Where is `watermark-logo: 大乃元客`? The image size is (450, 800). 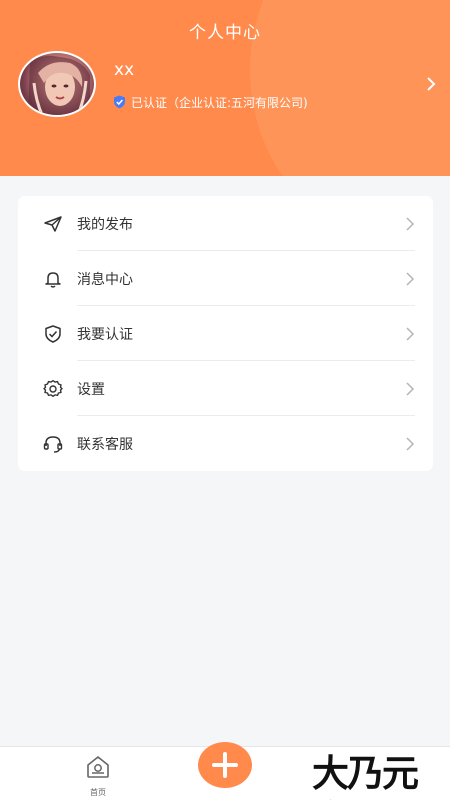
watermark-logo: 大乃元客 is located at coordinates (379, 775).